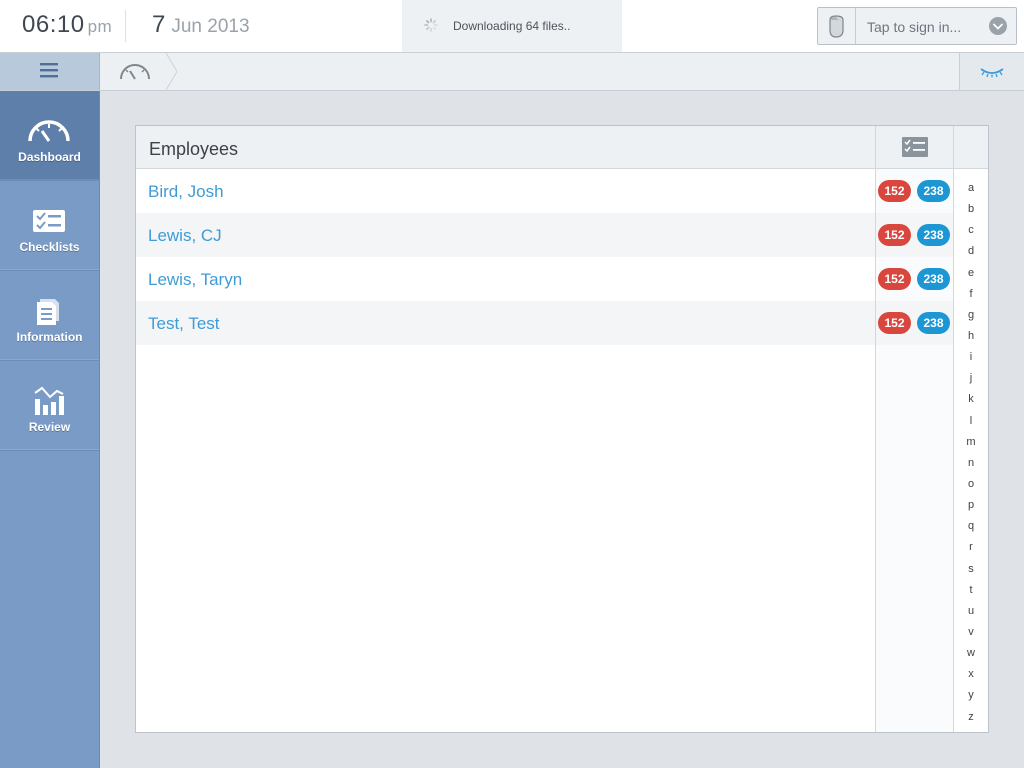 This screenshot has height=768, width=1024. What do you see at coordinates (971, 188) in the screenshot?
I see `alphabet-letter-a: a` at bounding box center [971, 188].